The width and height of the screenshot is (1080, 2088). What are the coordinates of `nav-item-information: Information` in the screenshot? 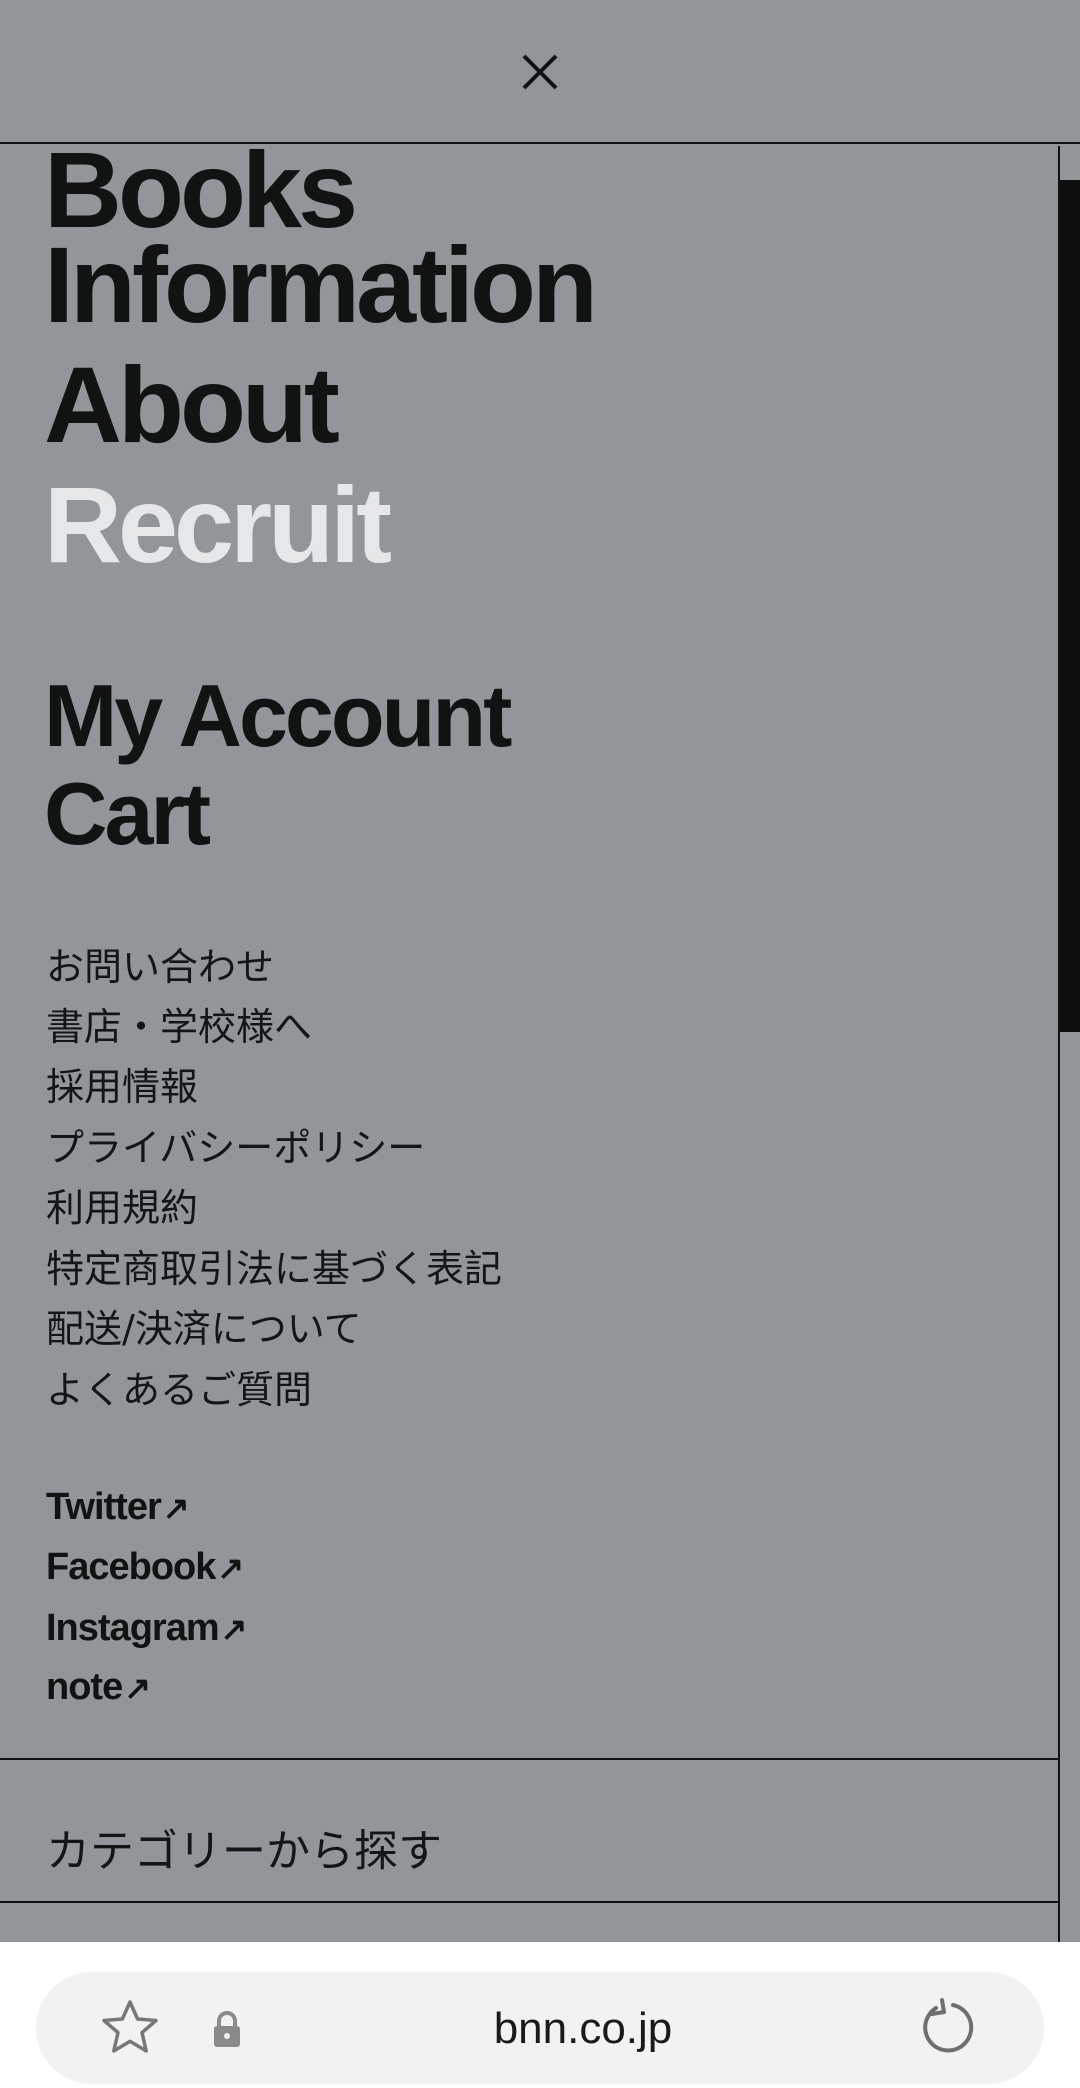 It's located at (321, 285).